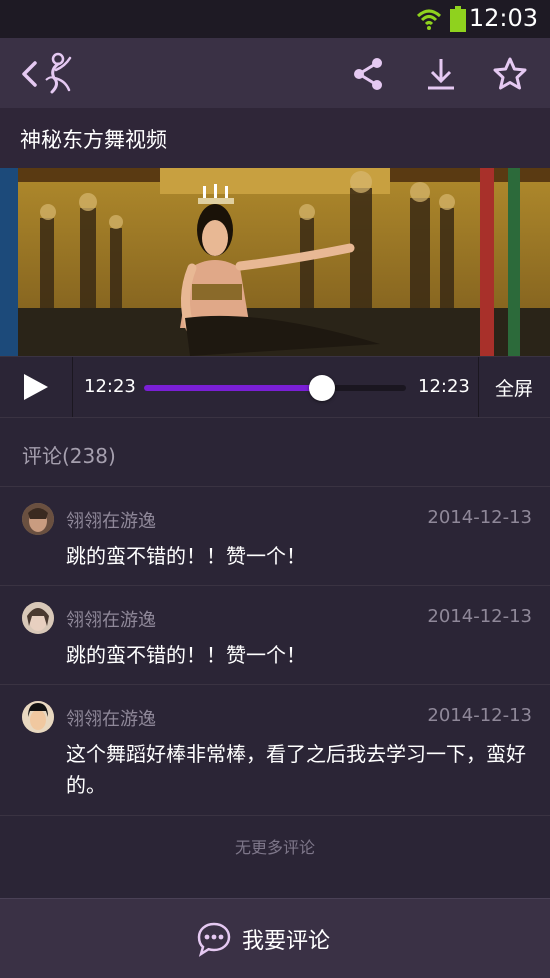 This screenshot has width=550, height=978. Describe the element at coordinates (214, 939) in the screenshot. I see `speech-bubble-icon` at that location.